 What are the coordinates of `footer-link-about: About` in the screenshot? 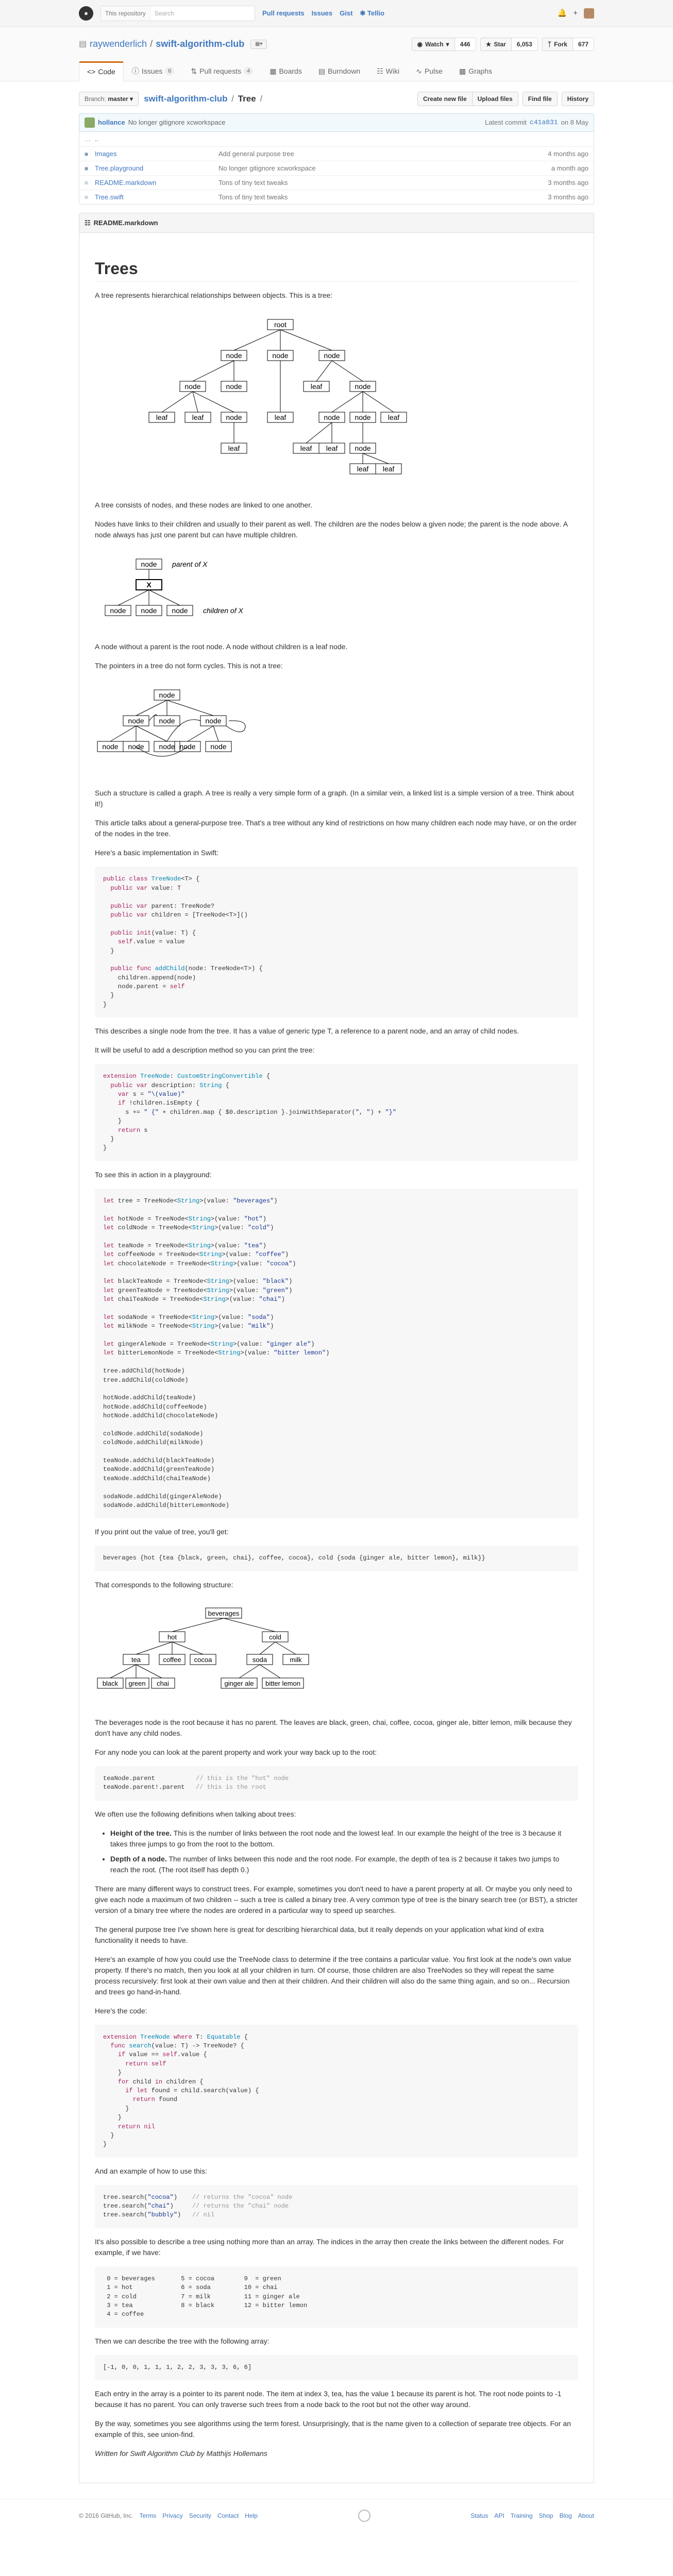 It's located at (586, 2515).